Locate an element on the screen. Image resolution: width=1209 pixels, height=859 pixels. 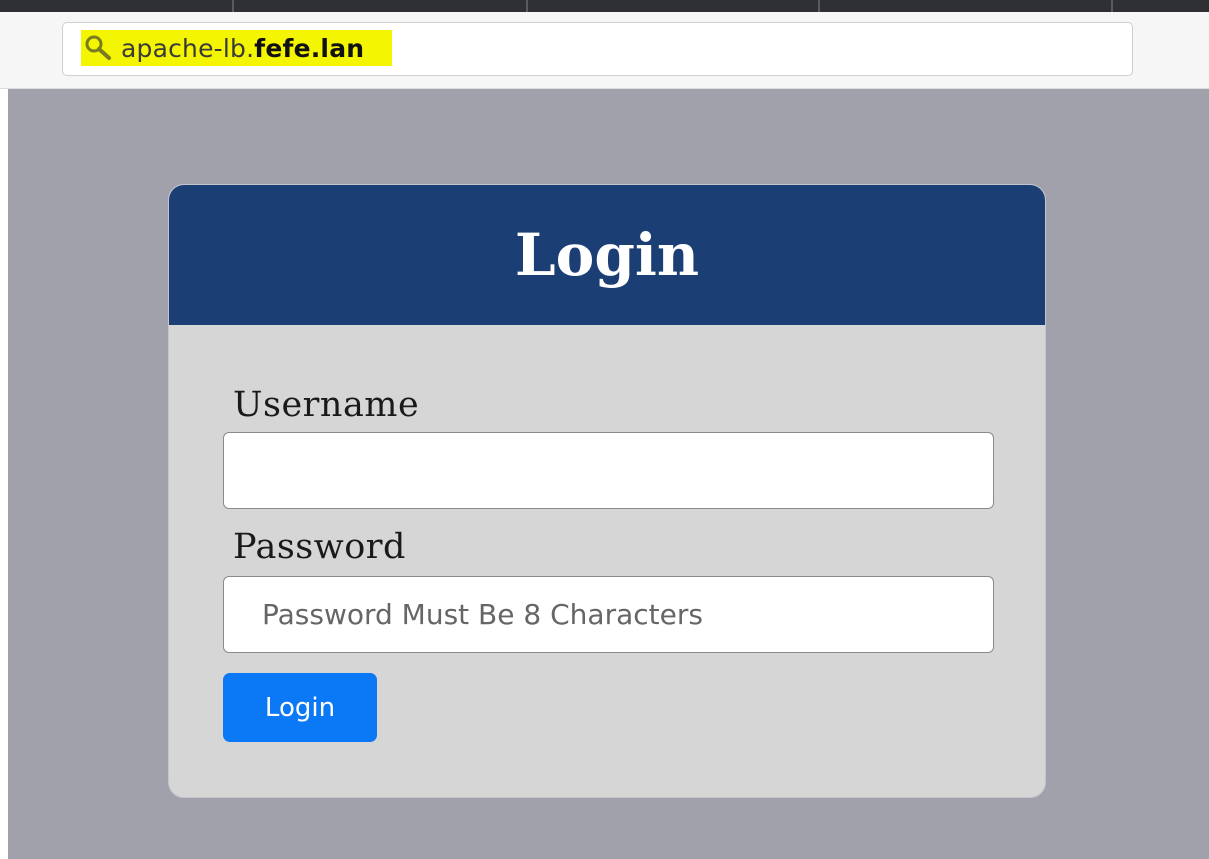
password-field is located at coordinates (608, 614).